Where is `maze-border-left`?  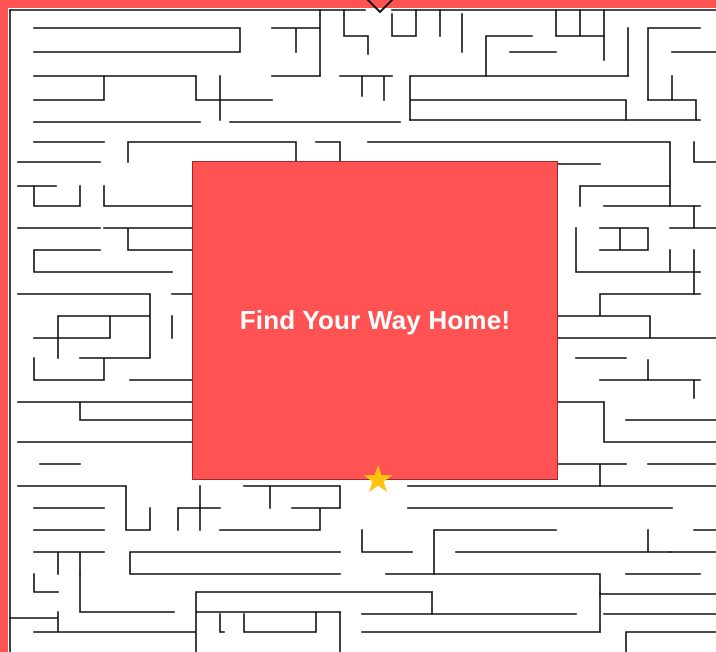 maze-border-left is located at coordinates (4, 326).